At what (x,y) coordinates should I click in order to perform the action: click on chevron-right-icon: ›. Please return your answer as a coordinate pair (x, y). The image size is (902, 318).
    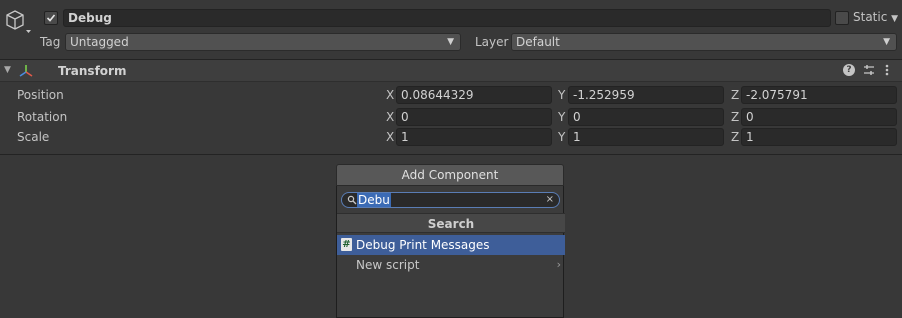
    Looking at the image, I should click on (558, 264).